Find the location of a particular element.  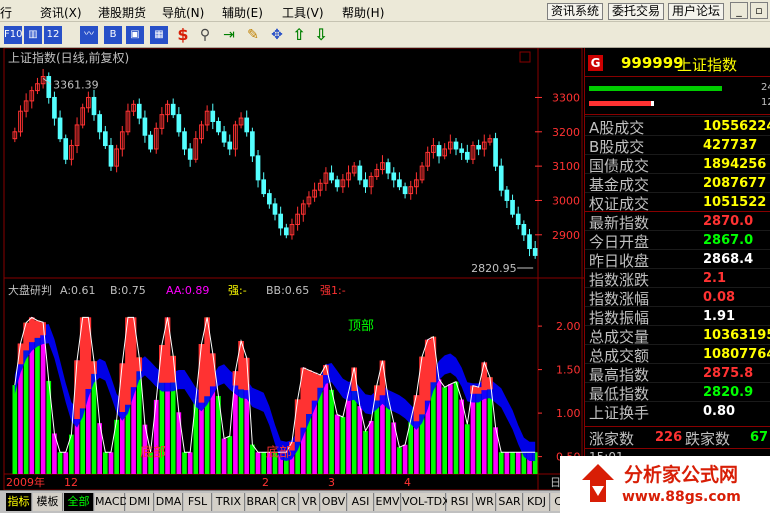

indicator-bb: BB:0.65 is located at coordinates (287, 290).